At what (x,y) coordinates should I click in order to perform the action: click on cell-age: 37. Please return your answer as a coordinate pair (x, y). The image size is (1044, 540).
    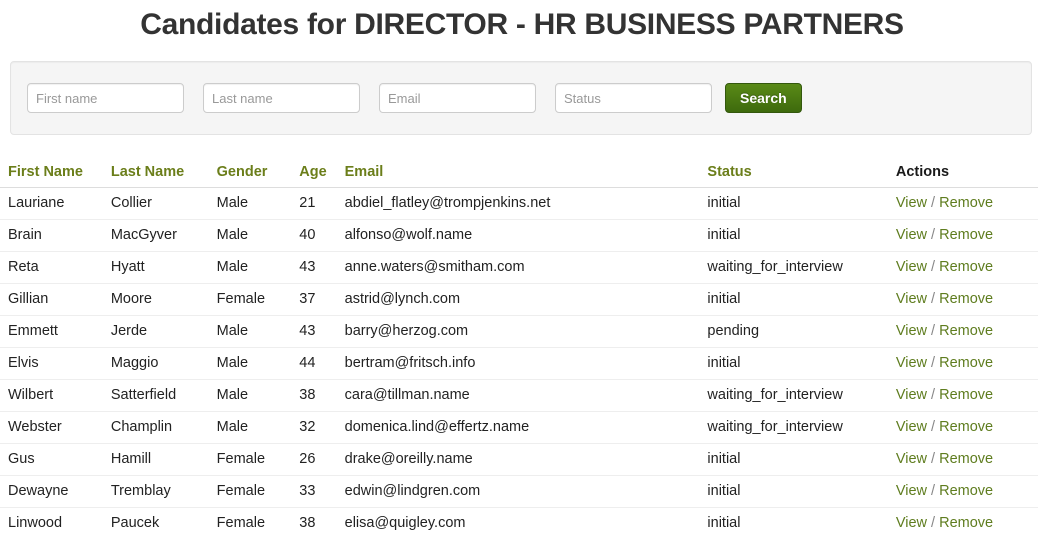
    Looking at the image, I should click on (322, 299).